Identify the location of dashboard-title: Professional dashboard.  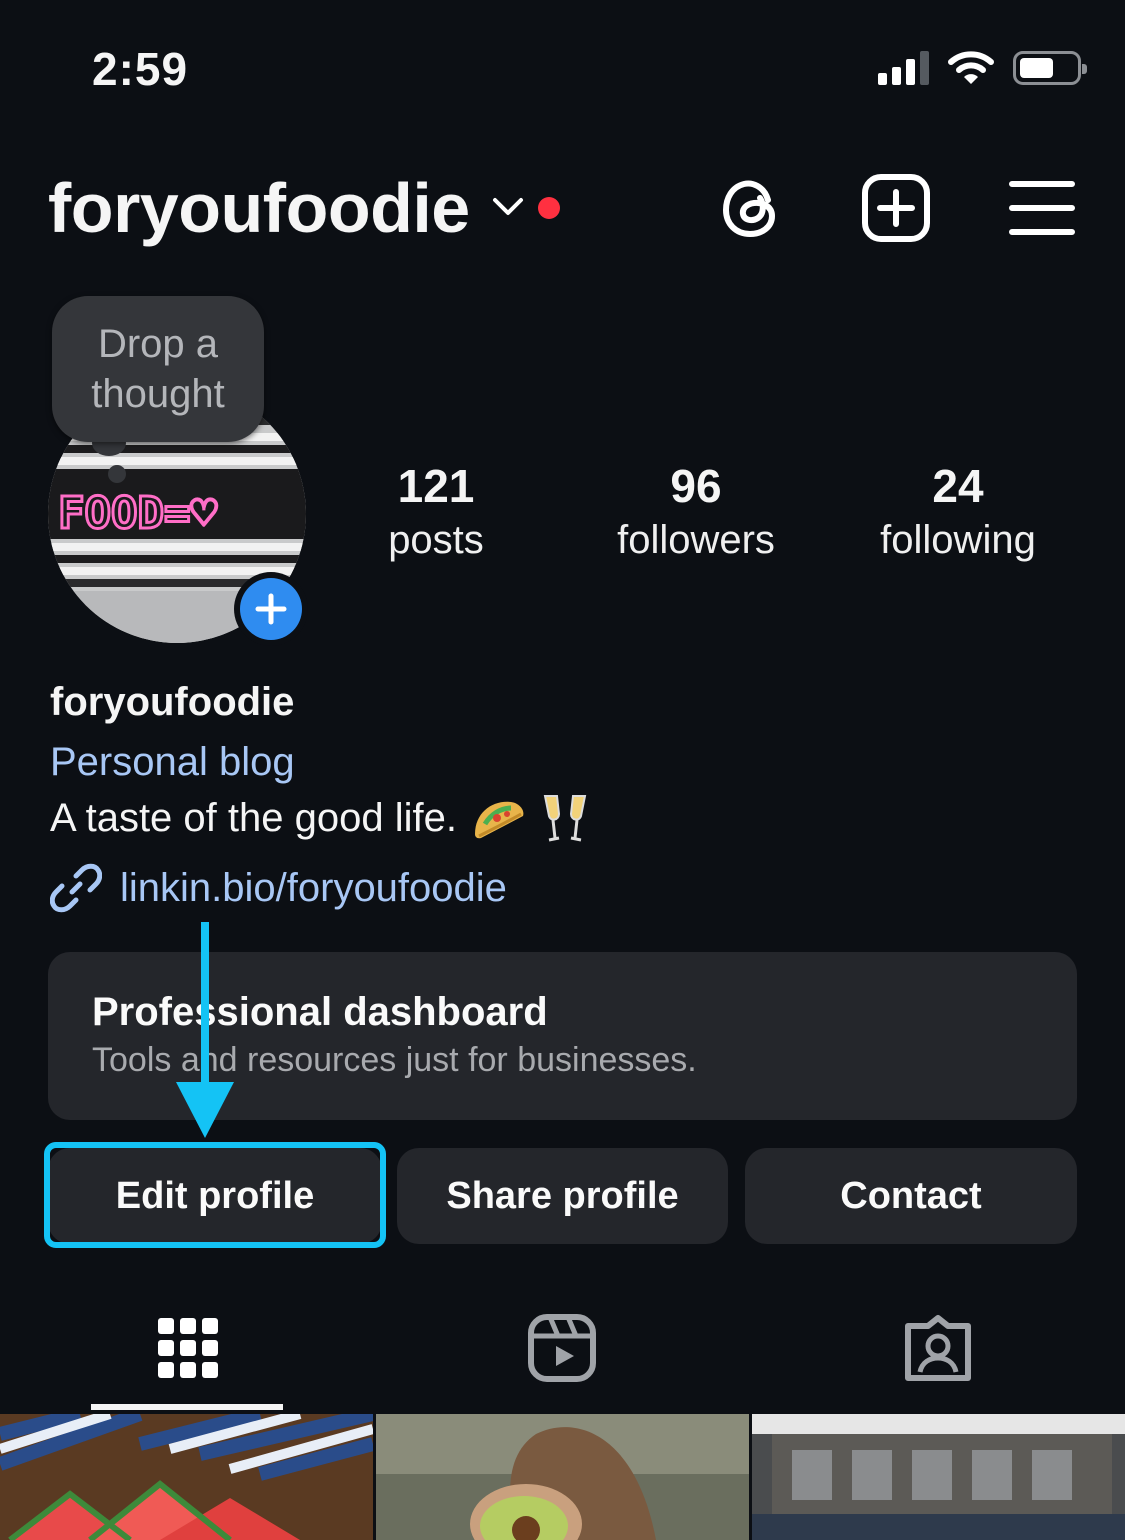
(320, 1012).